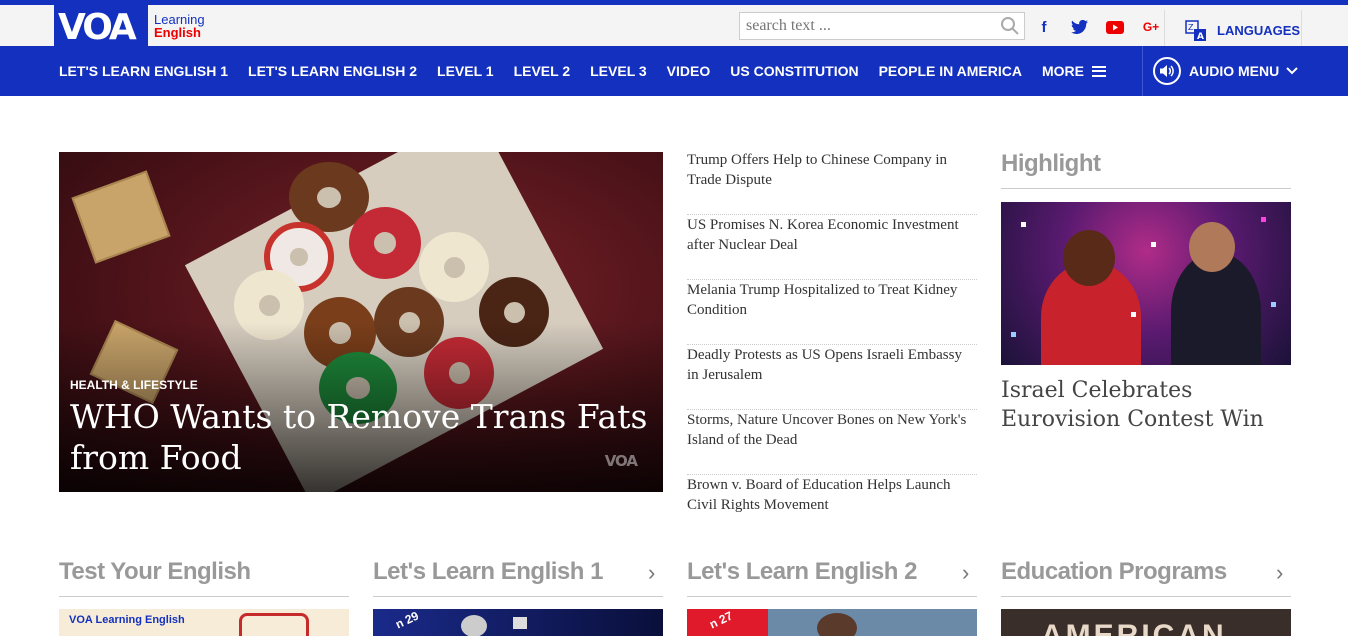 This screenshot has height=636, width=1348. I want to click on thumbnail-brand-text: VOA Learning English, so click(127, 620).